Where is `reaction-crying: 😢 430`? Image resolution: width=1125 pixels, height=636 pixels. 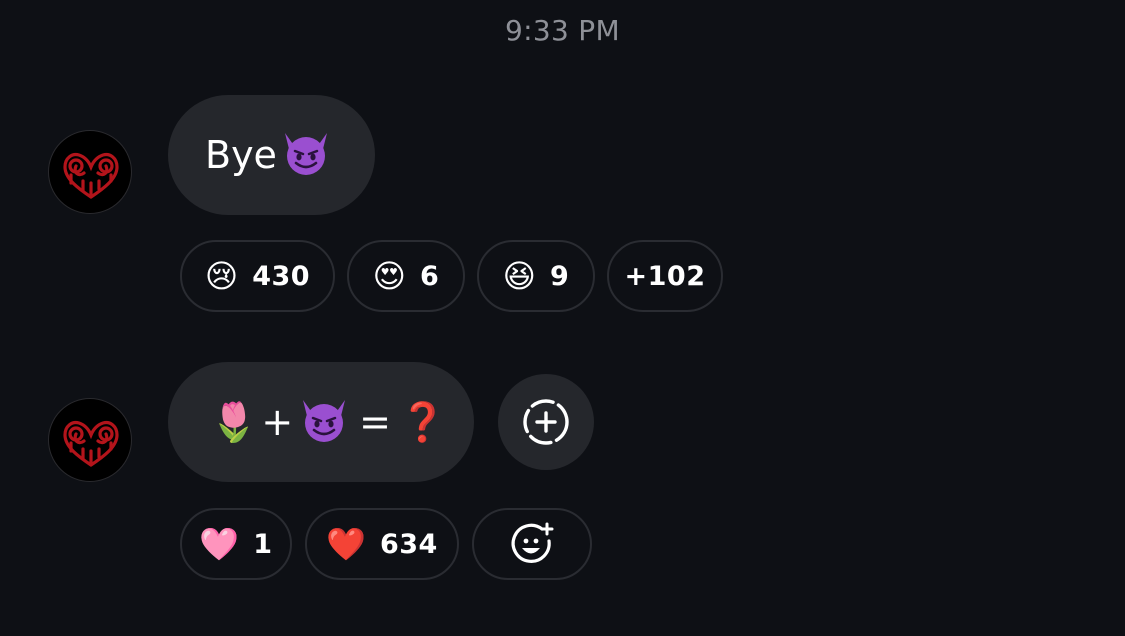 reaction-crying: 😢 430 is located at coordinates (257, 276).